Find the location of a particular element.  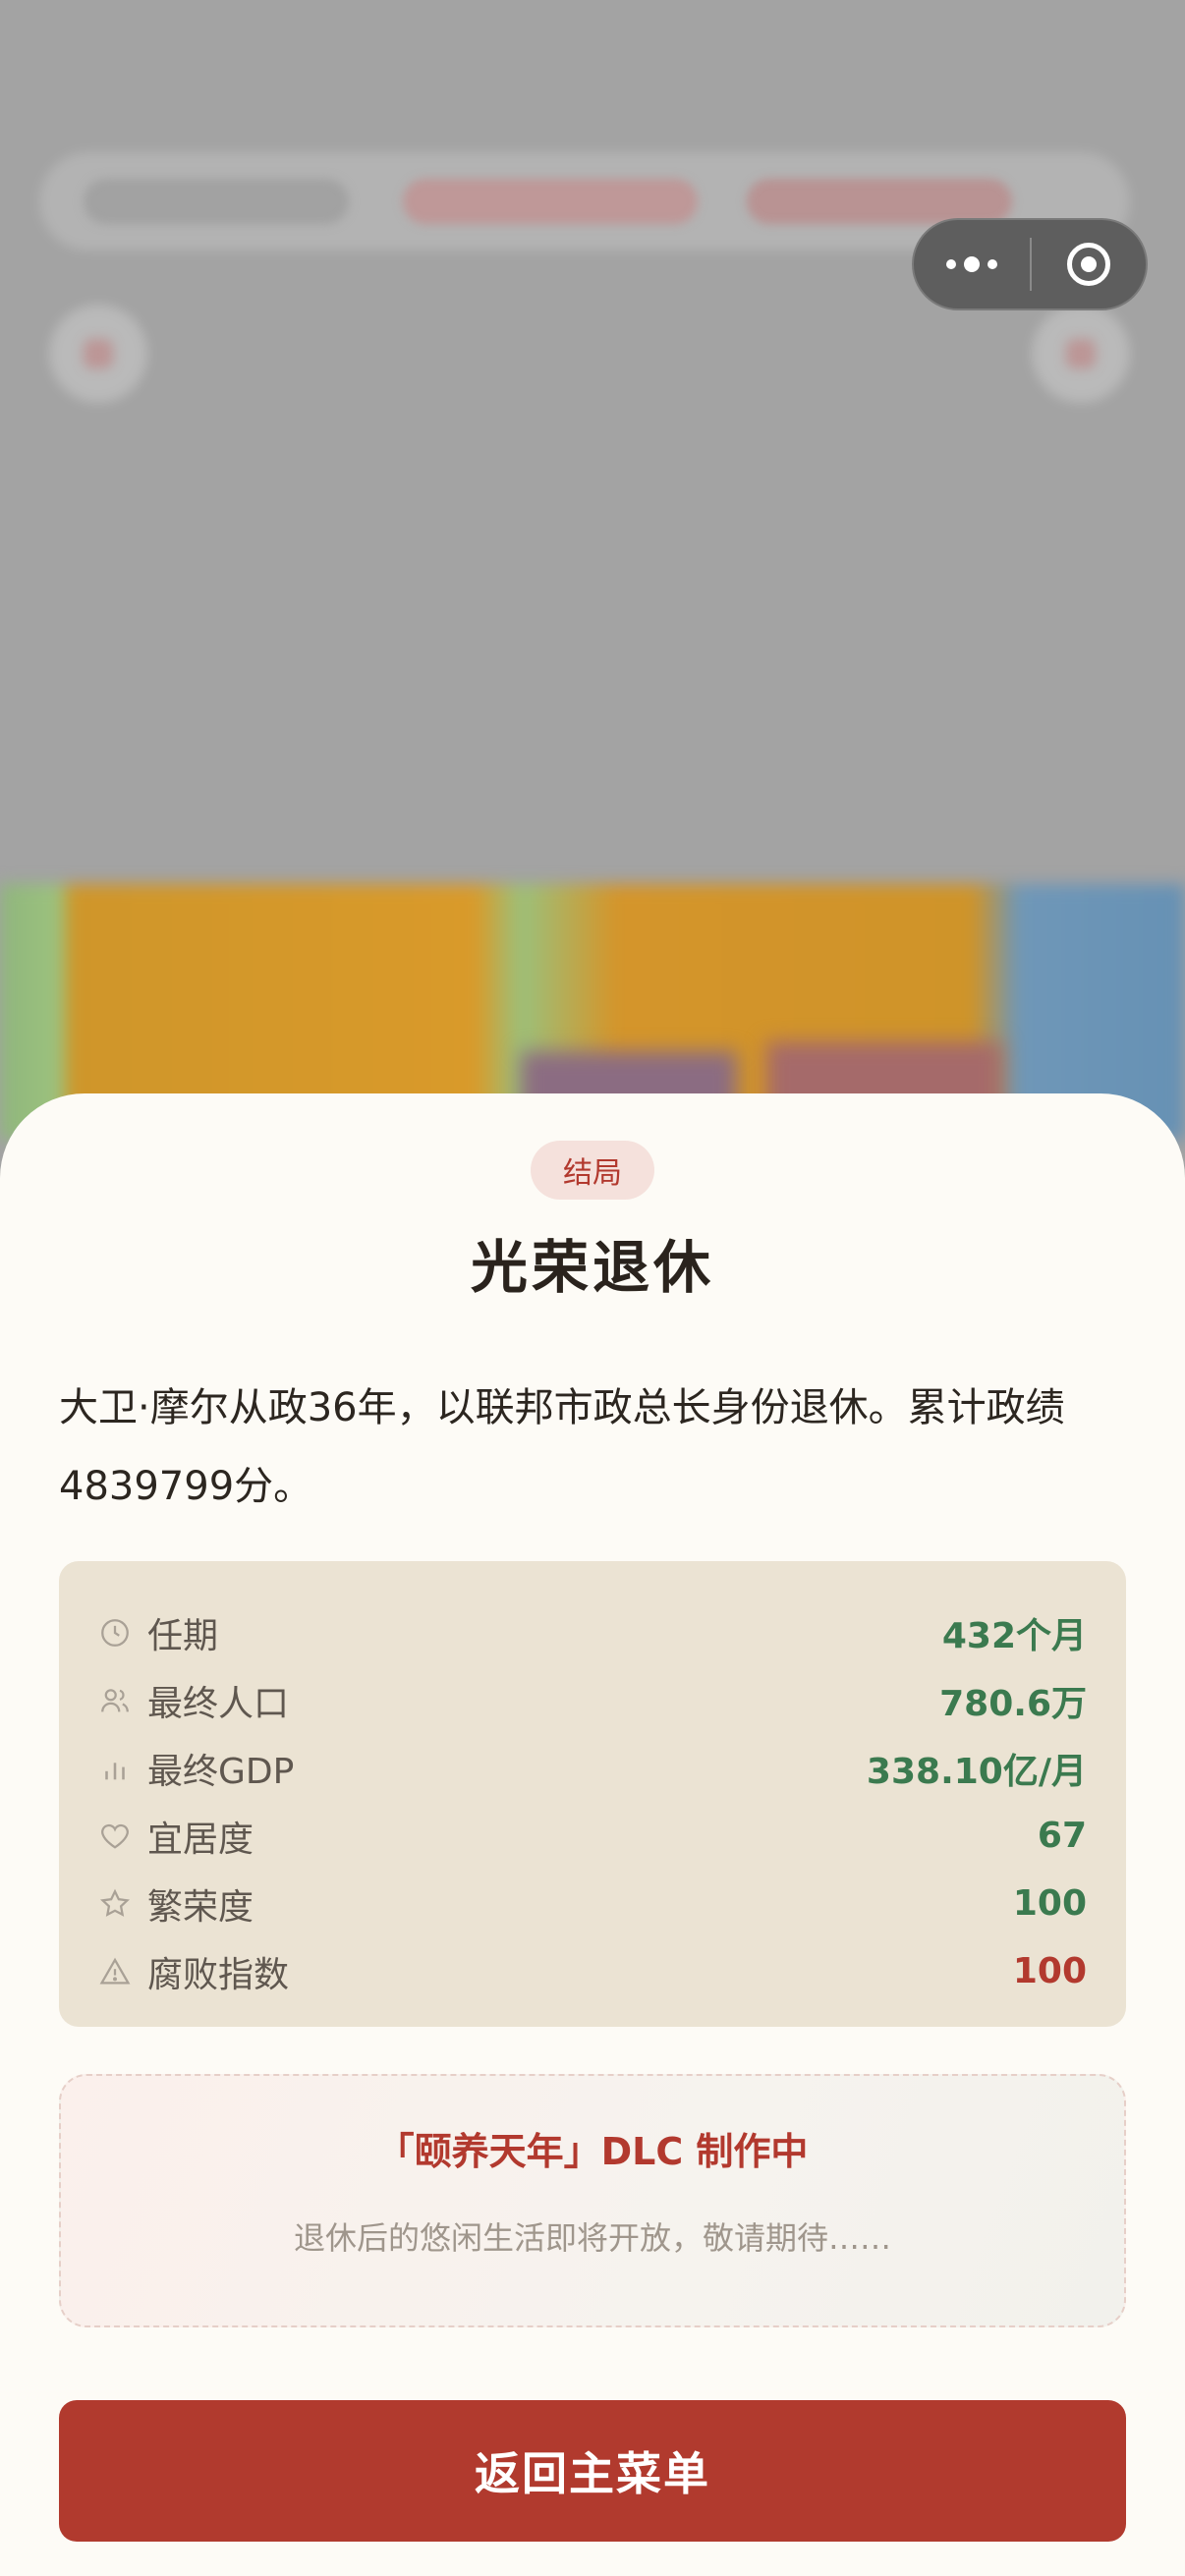

warning-icon is located at coordinates (115, 1971).